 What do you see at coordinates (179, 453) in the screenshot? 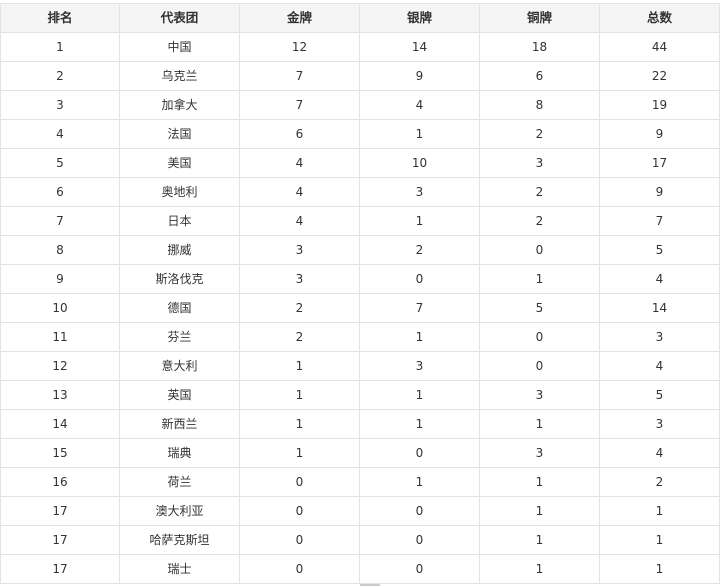
I see `cell-team: 瑞典` at bounding box center [179, 453].